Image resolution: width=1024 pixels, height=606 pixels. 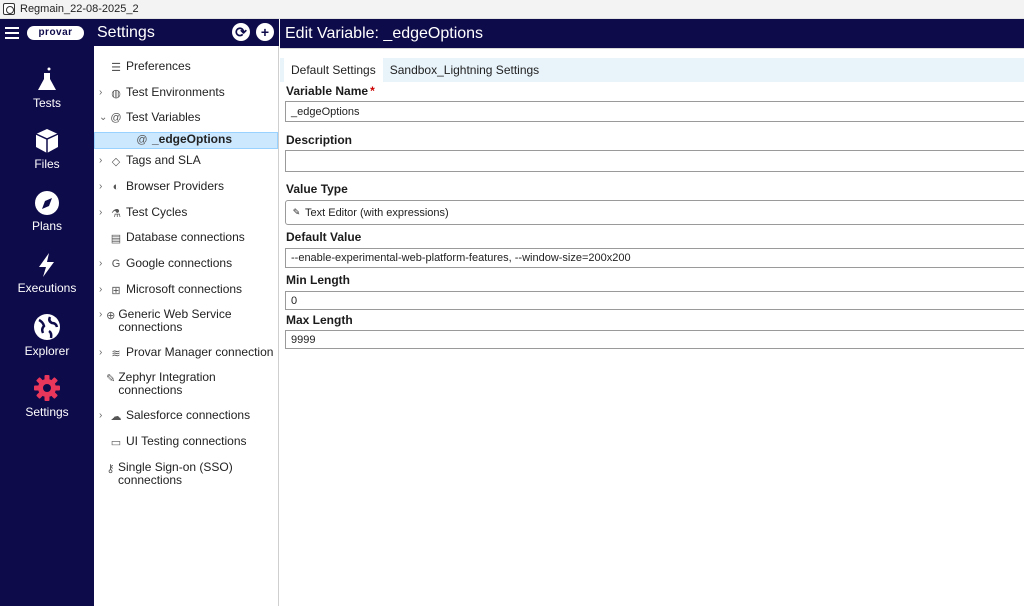 I want to click on default-value-label: Default Value, so click(x=324, y=237).